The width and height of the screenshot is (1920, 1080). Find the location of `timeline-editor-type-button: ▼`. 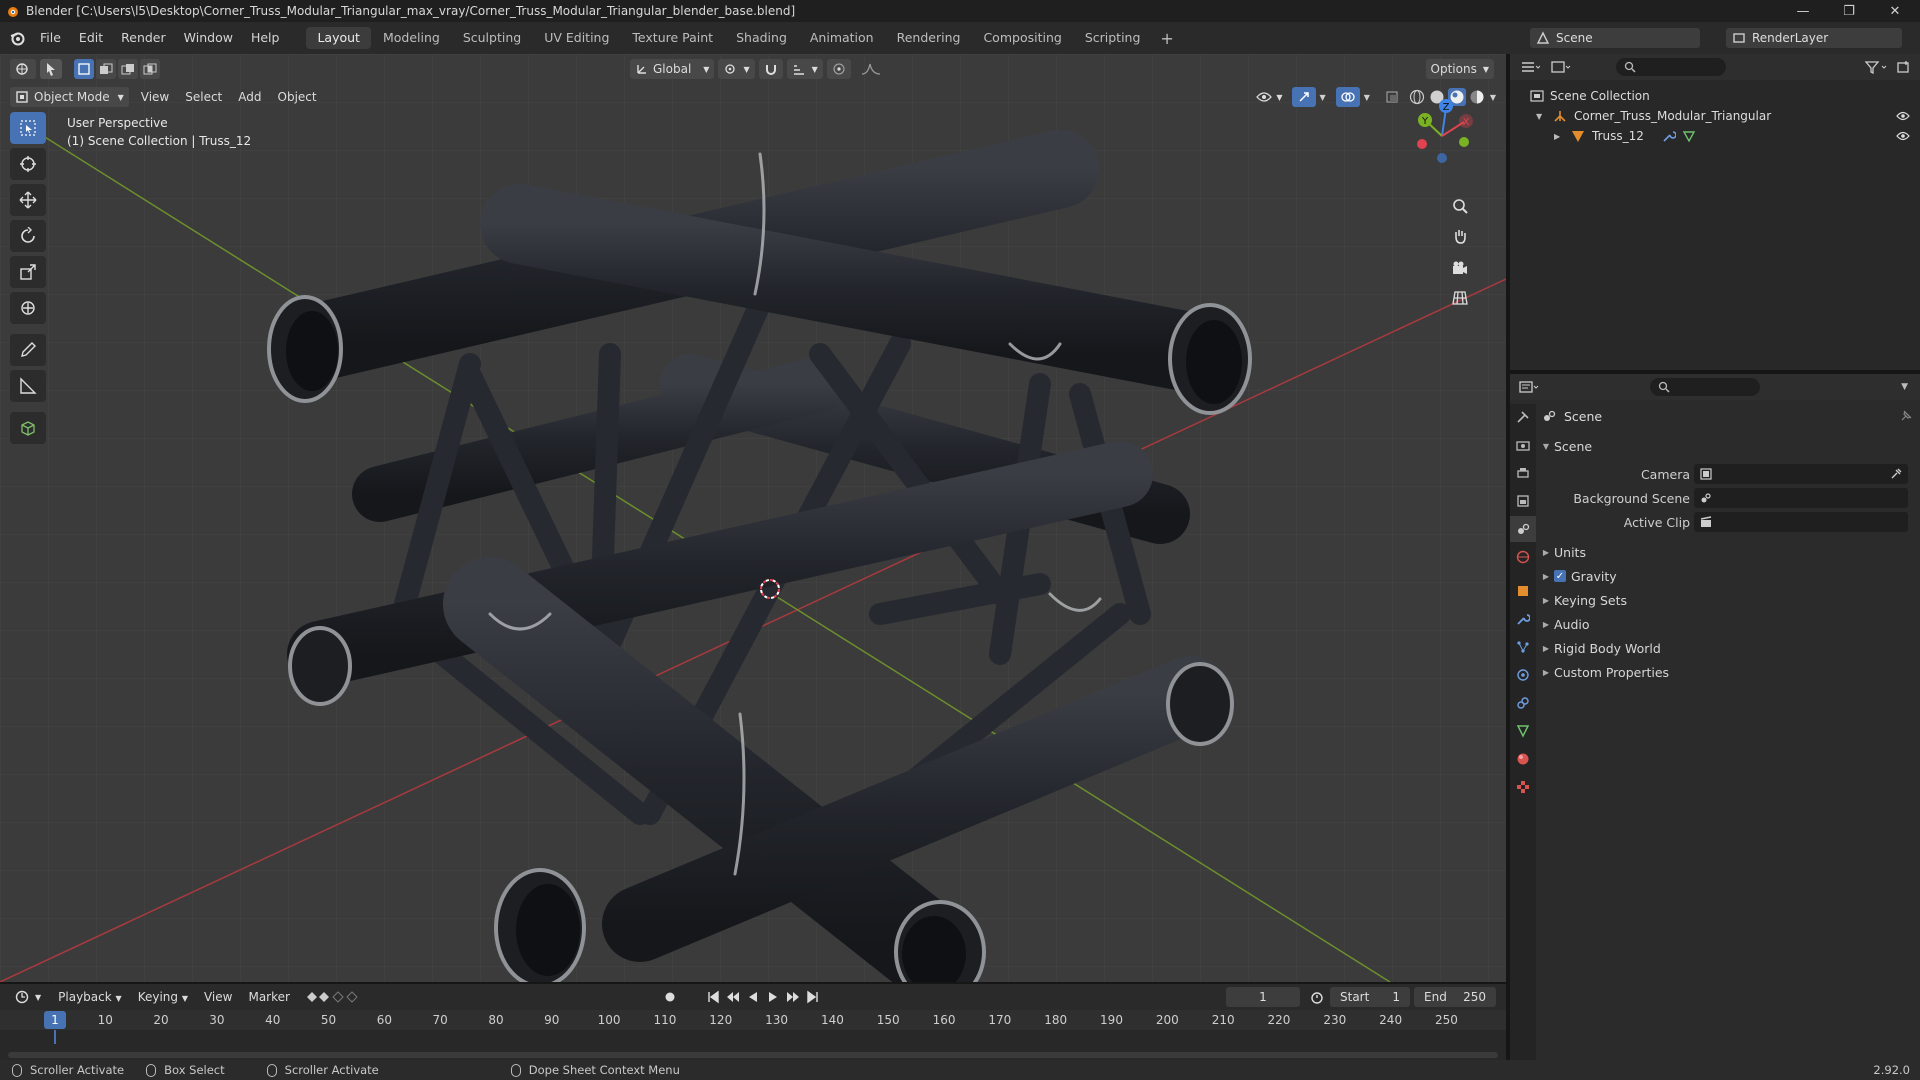

timeline-editor-type-button: ▼ is located at coordinates (28, 997).